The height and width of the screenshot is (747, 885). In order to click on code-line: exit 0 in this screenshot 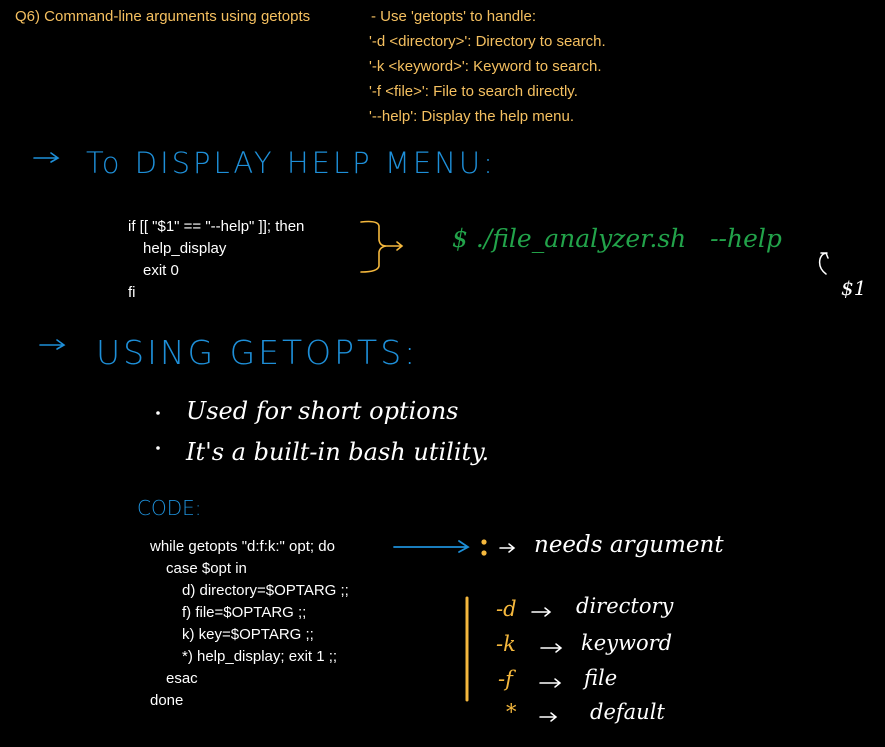, I will do `click(161, 270)`.